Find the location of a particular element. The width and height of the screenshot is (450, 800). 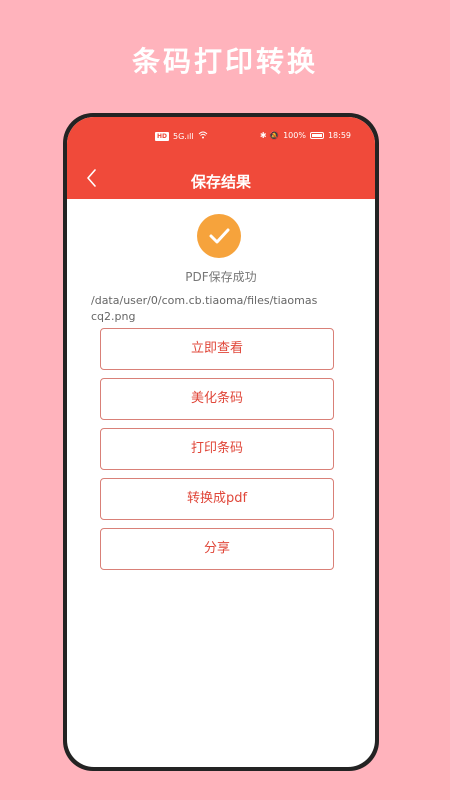

beautify-barcode-button: 美化条码 is located at coordinates (217, 399).